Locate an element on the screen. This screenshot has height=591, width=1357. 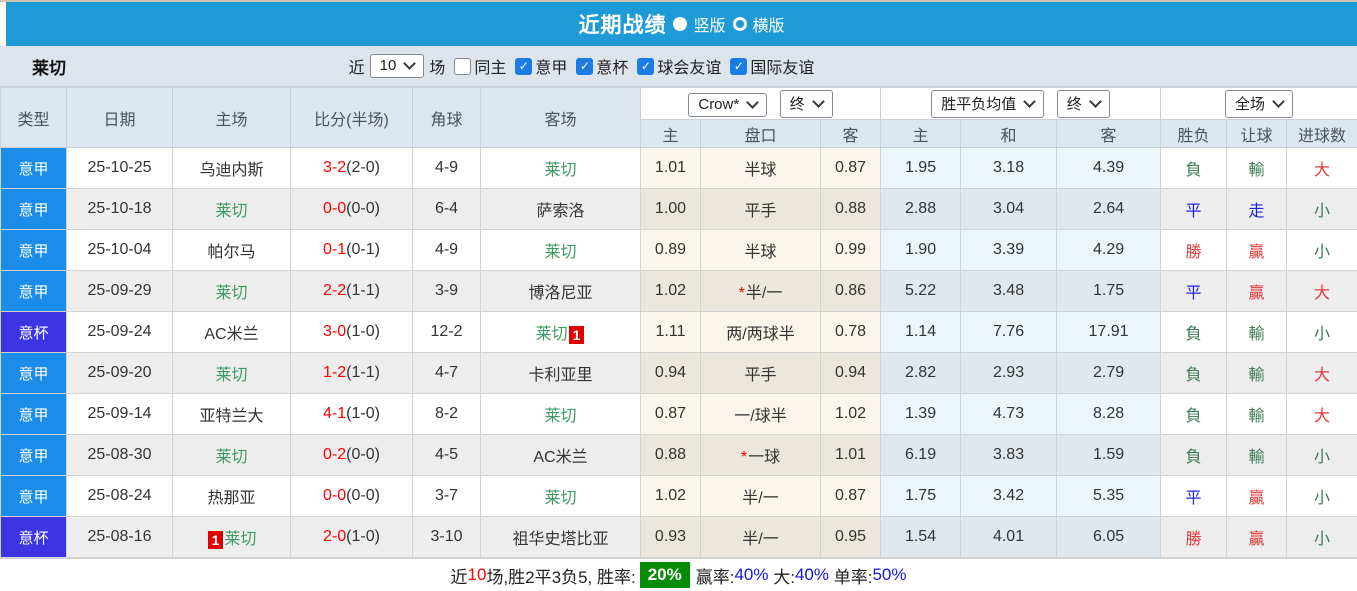
corner-cell: 4-7 is located at coordinates (446, 373).